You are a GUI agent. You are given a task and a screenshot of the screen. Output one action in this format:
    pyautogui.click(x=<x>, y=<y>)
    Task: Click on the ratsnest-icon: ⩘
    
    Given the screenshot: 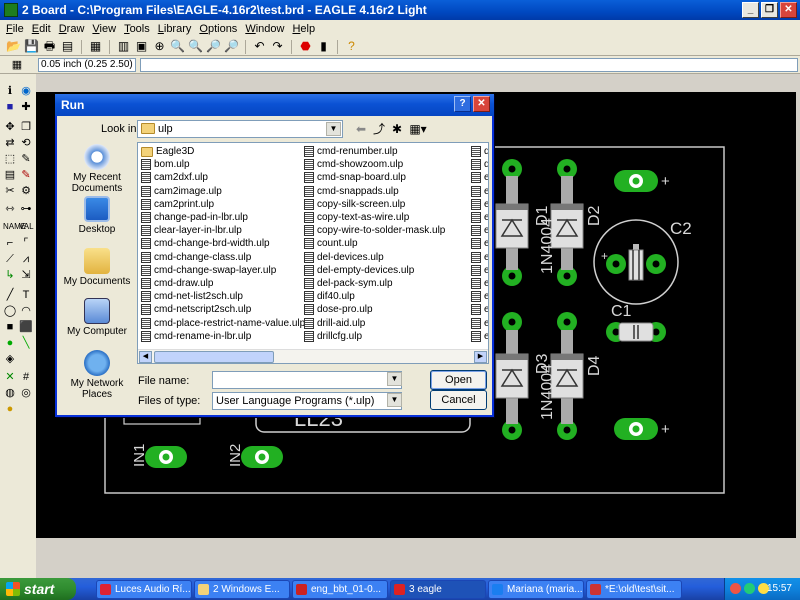 What is the action you would take?
    pyautogui.click(x=26, y=259)
    